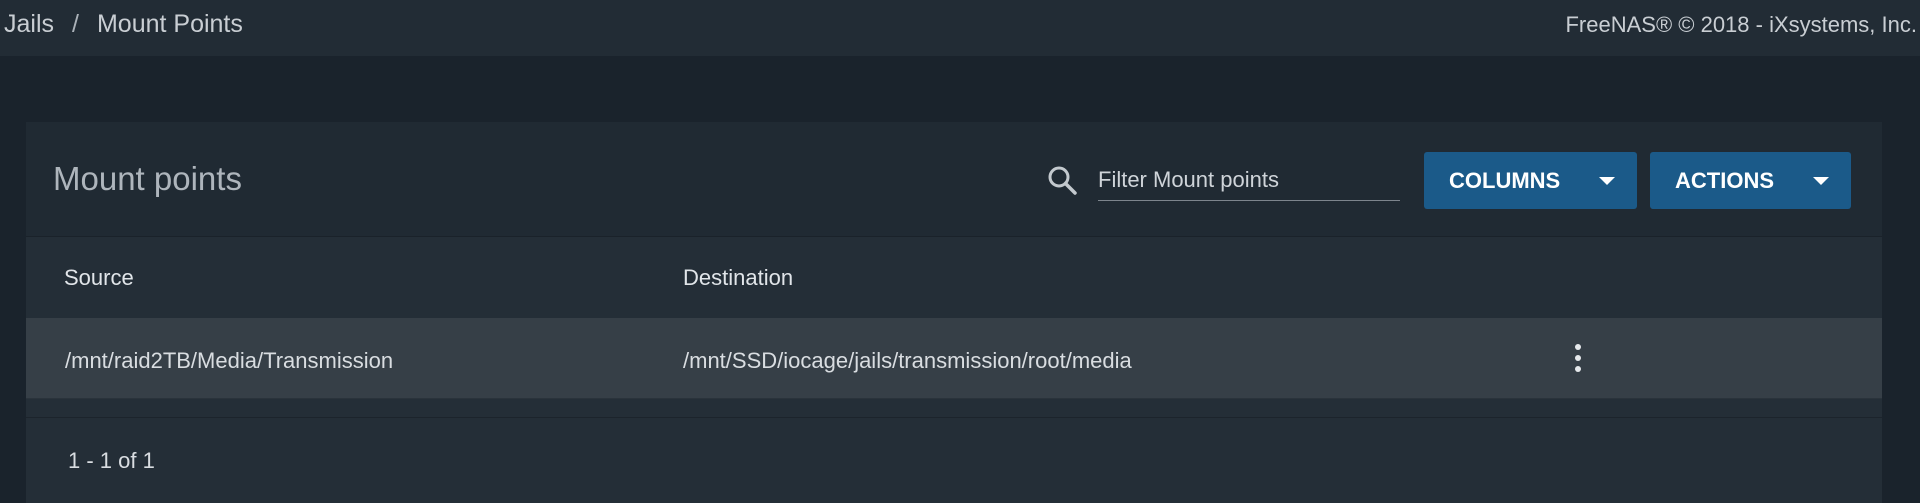  What do you see at coordinates (1249, 180) in the screenshot?
I see `filter-input` at bounding box center [1249, 180].